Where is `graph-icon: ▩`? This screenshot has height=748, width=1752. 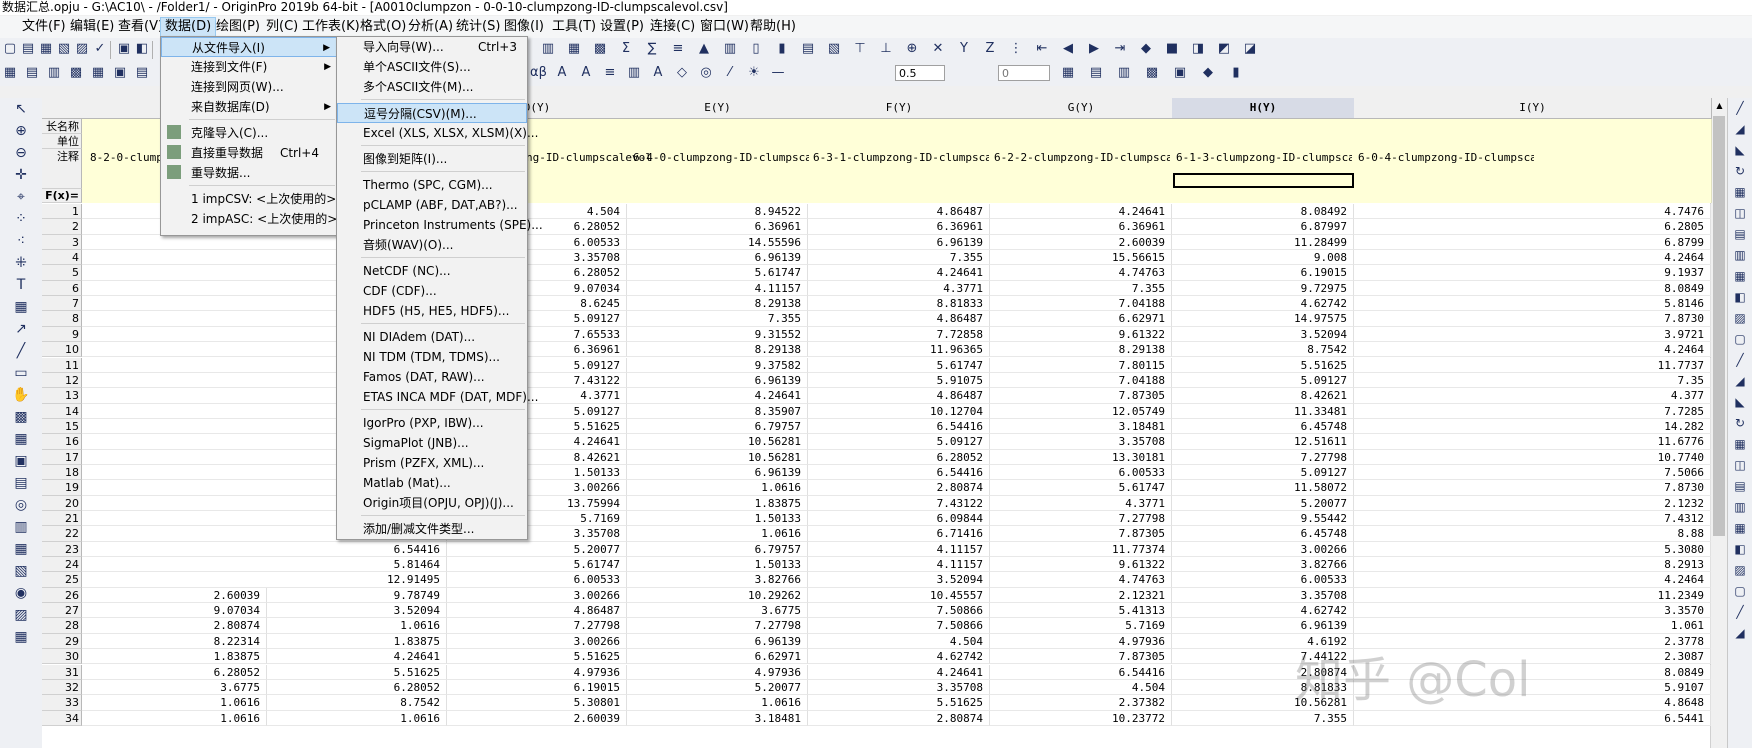 graph-icon: ▩ is located at coordinates (600, 49).